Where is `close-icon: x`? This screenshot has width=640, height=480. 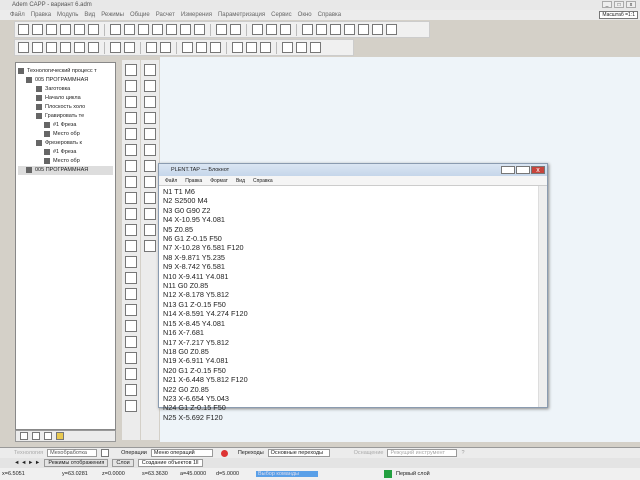
close-icon: x is located at coordinates (538, 170).